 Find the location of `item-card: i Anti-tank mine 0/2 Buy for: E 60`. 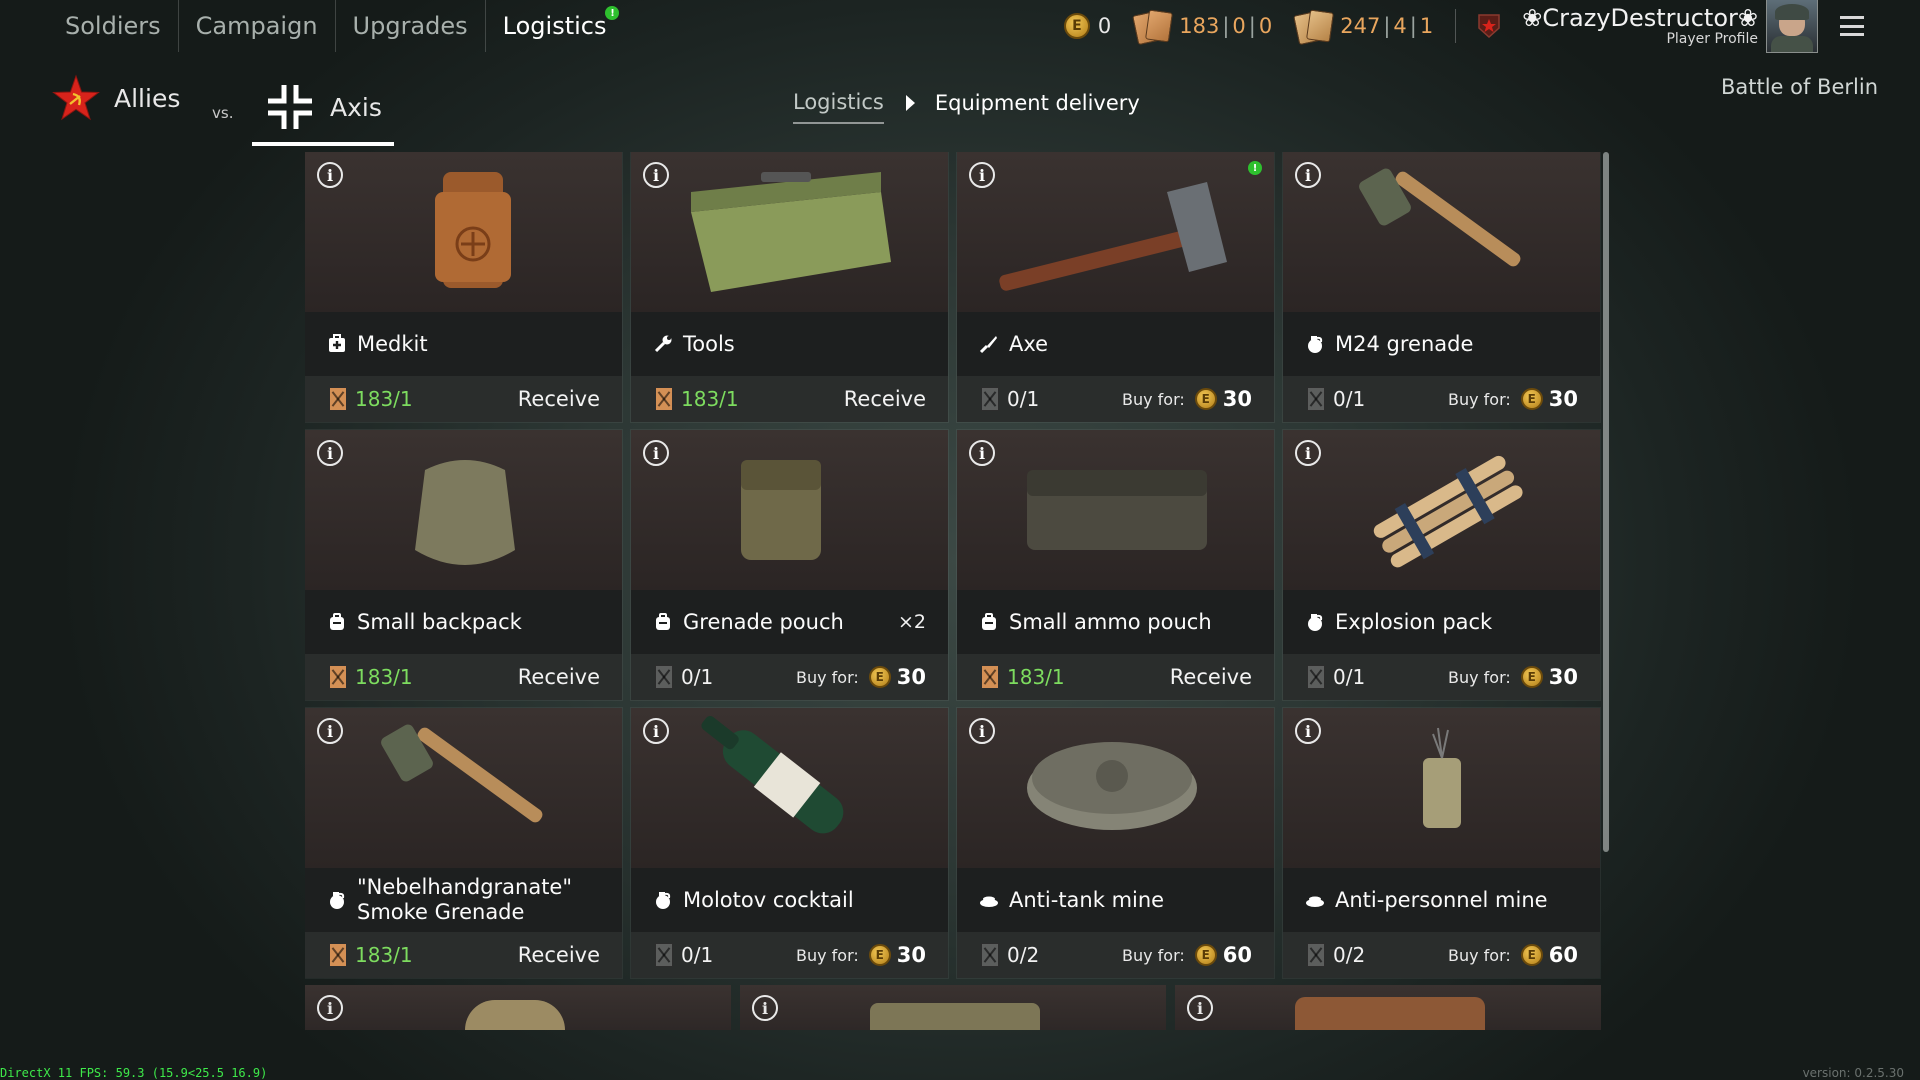

item-card: i Anti-tank mine 0/2 Buy for: E 60 is located at coordinates (1115, 843).